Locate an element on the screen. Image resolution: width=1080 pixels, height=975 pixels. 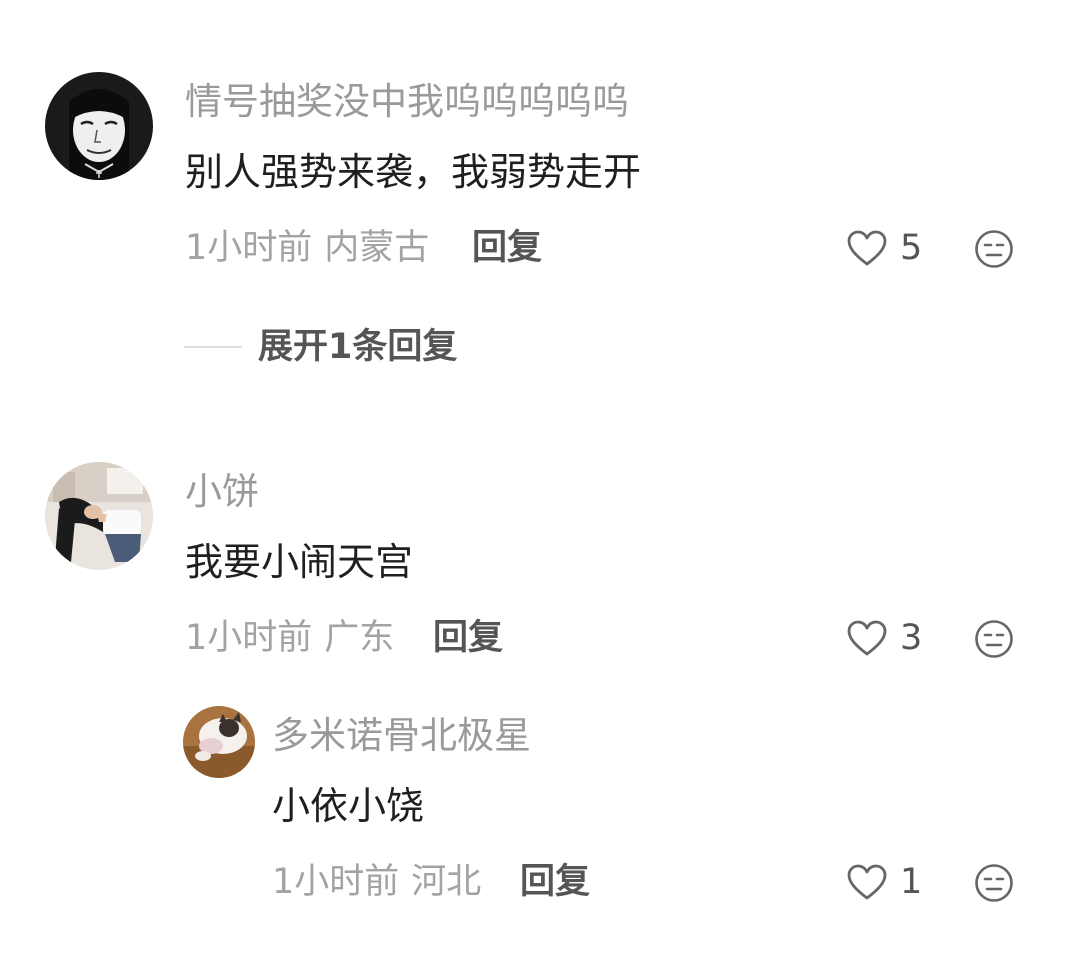
expand-replies-button: 展开1条回复 is located at coordinates (320, 347).